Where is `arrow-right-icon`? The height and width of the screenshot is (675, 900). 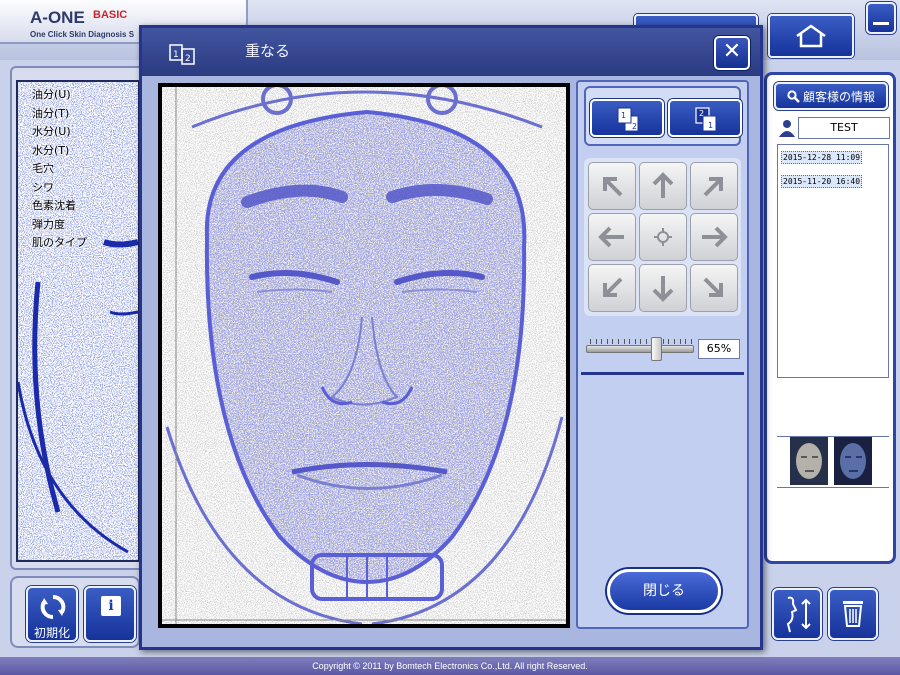 arrow-right-icon is located at coordinates (715, 237).